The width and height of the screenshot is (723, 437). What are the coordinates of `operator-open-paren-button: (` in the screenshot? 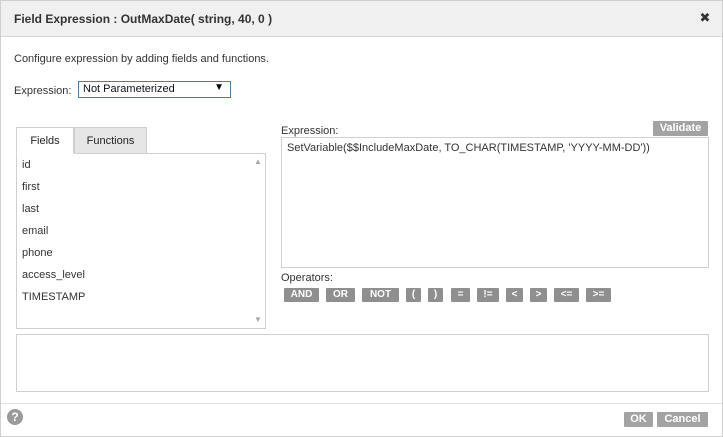 It's located at (413, 295).